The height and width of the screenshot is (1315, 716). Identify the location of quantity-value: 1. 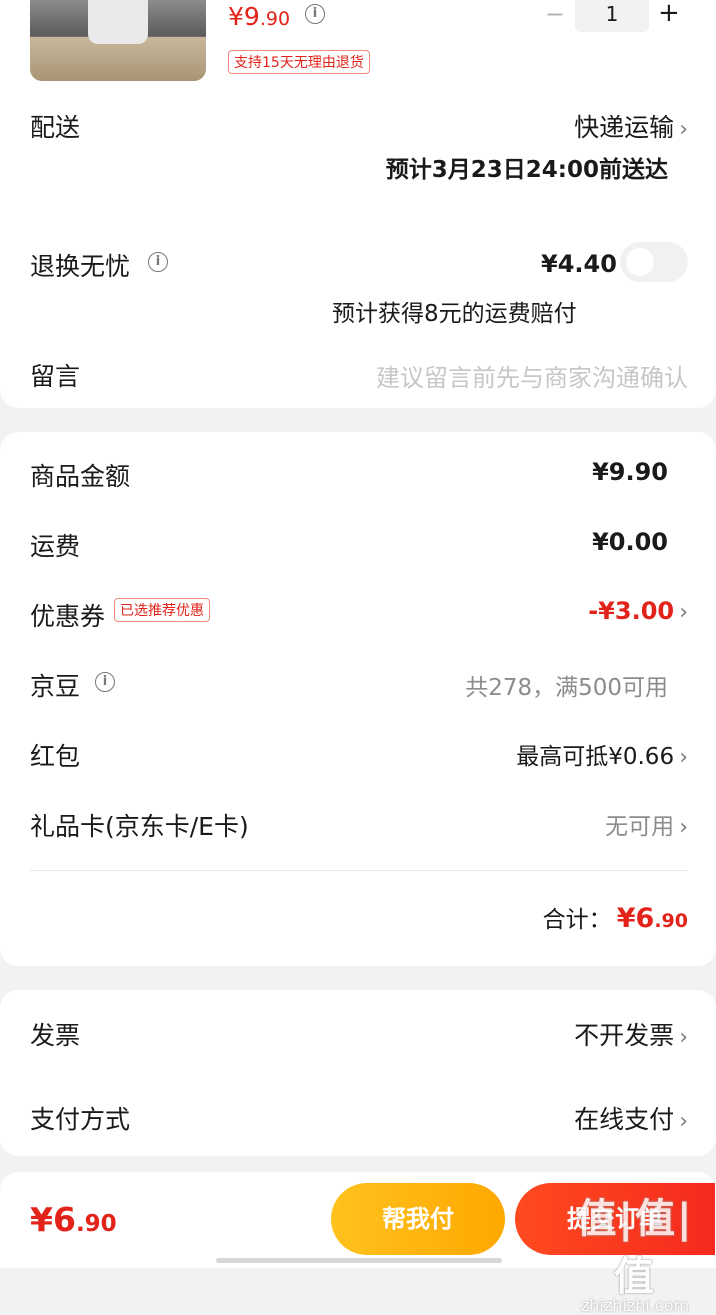
(612, 14).